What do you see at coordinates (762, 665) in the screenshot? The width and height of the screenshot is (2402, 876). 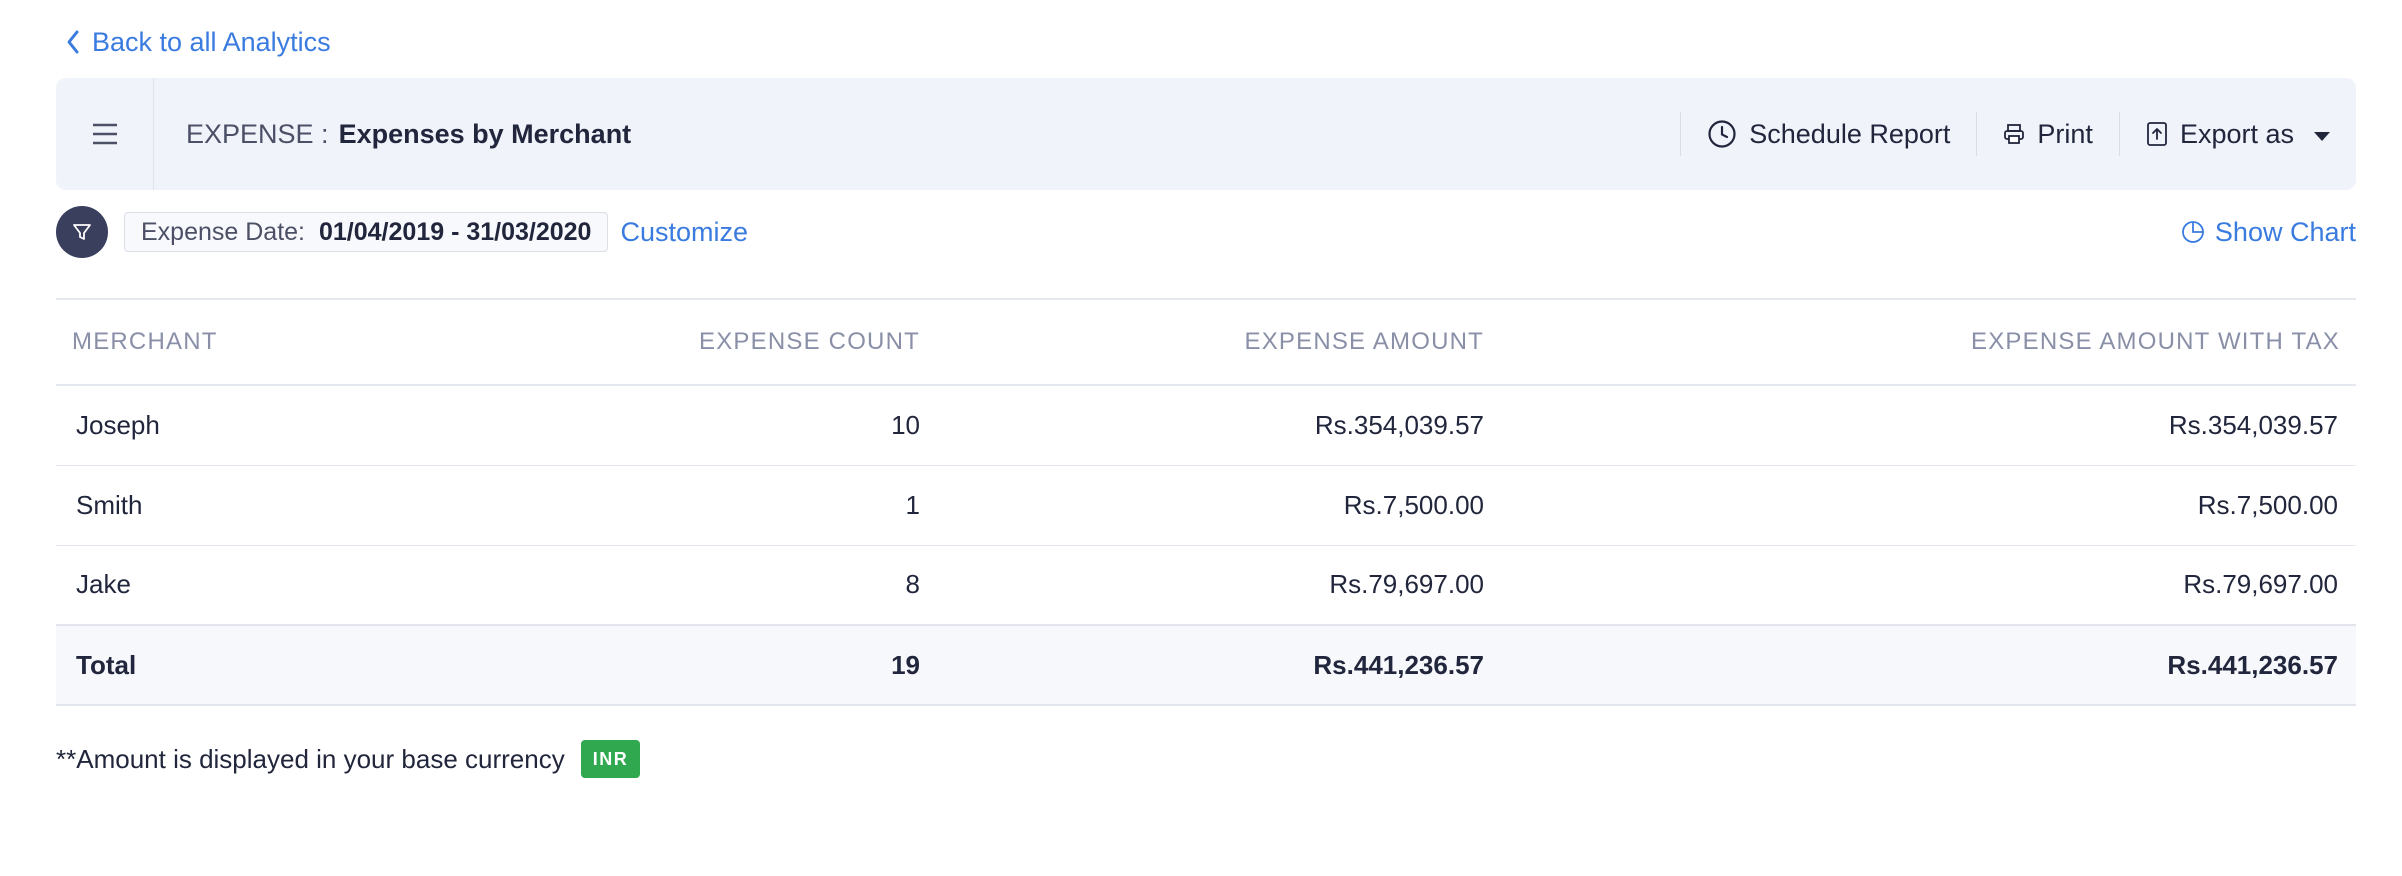 I see `total-count-cell: 19` at bounding box center [762, 665].